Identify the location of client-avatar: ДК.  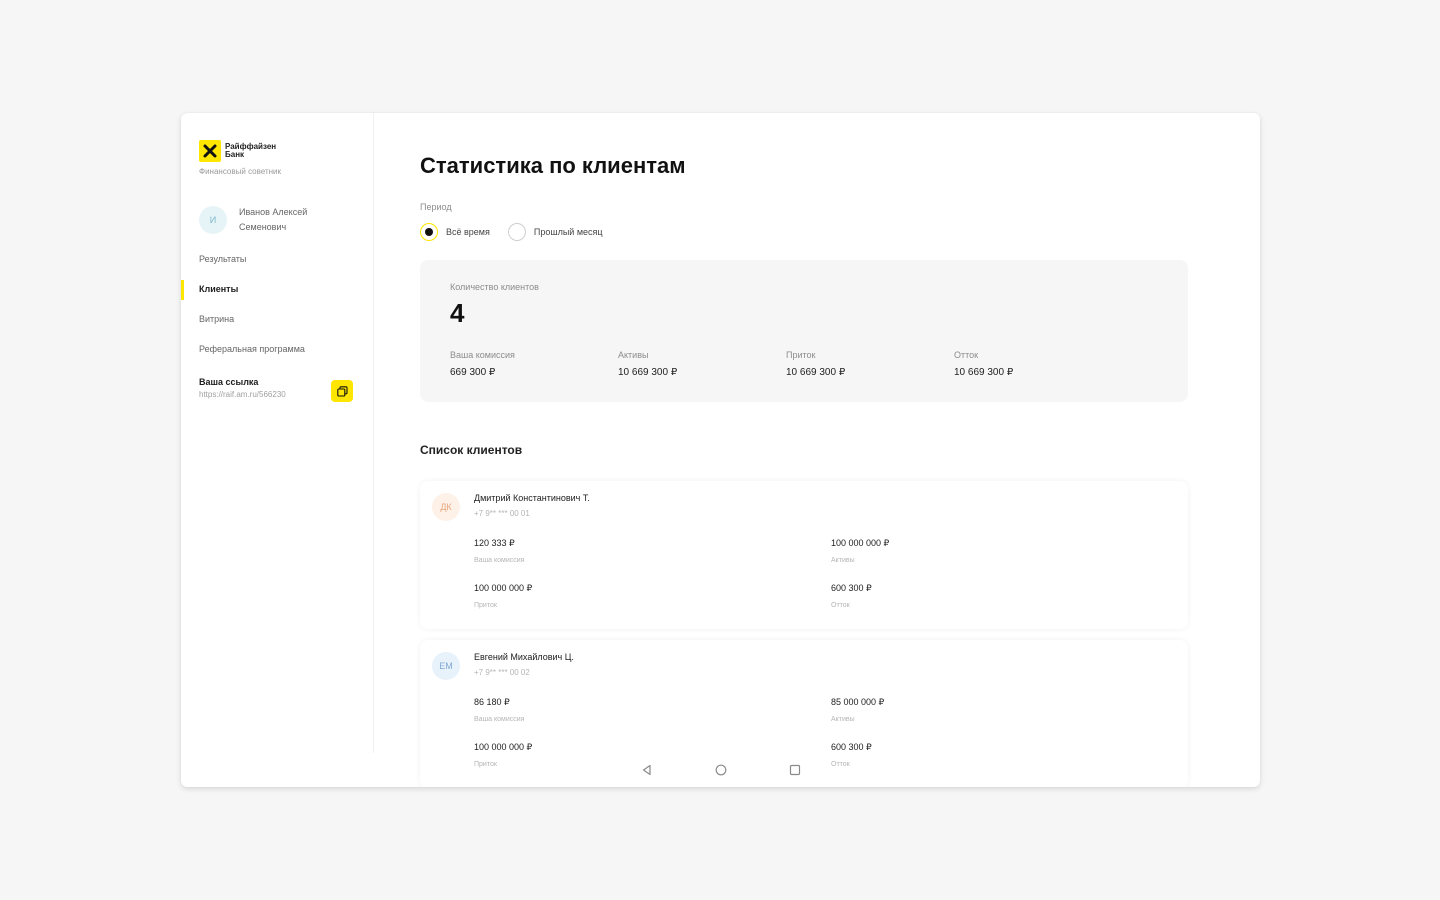
(446, 507).